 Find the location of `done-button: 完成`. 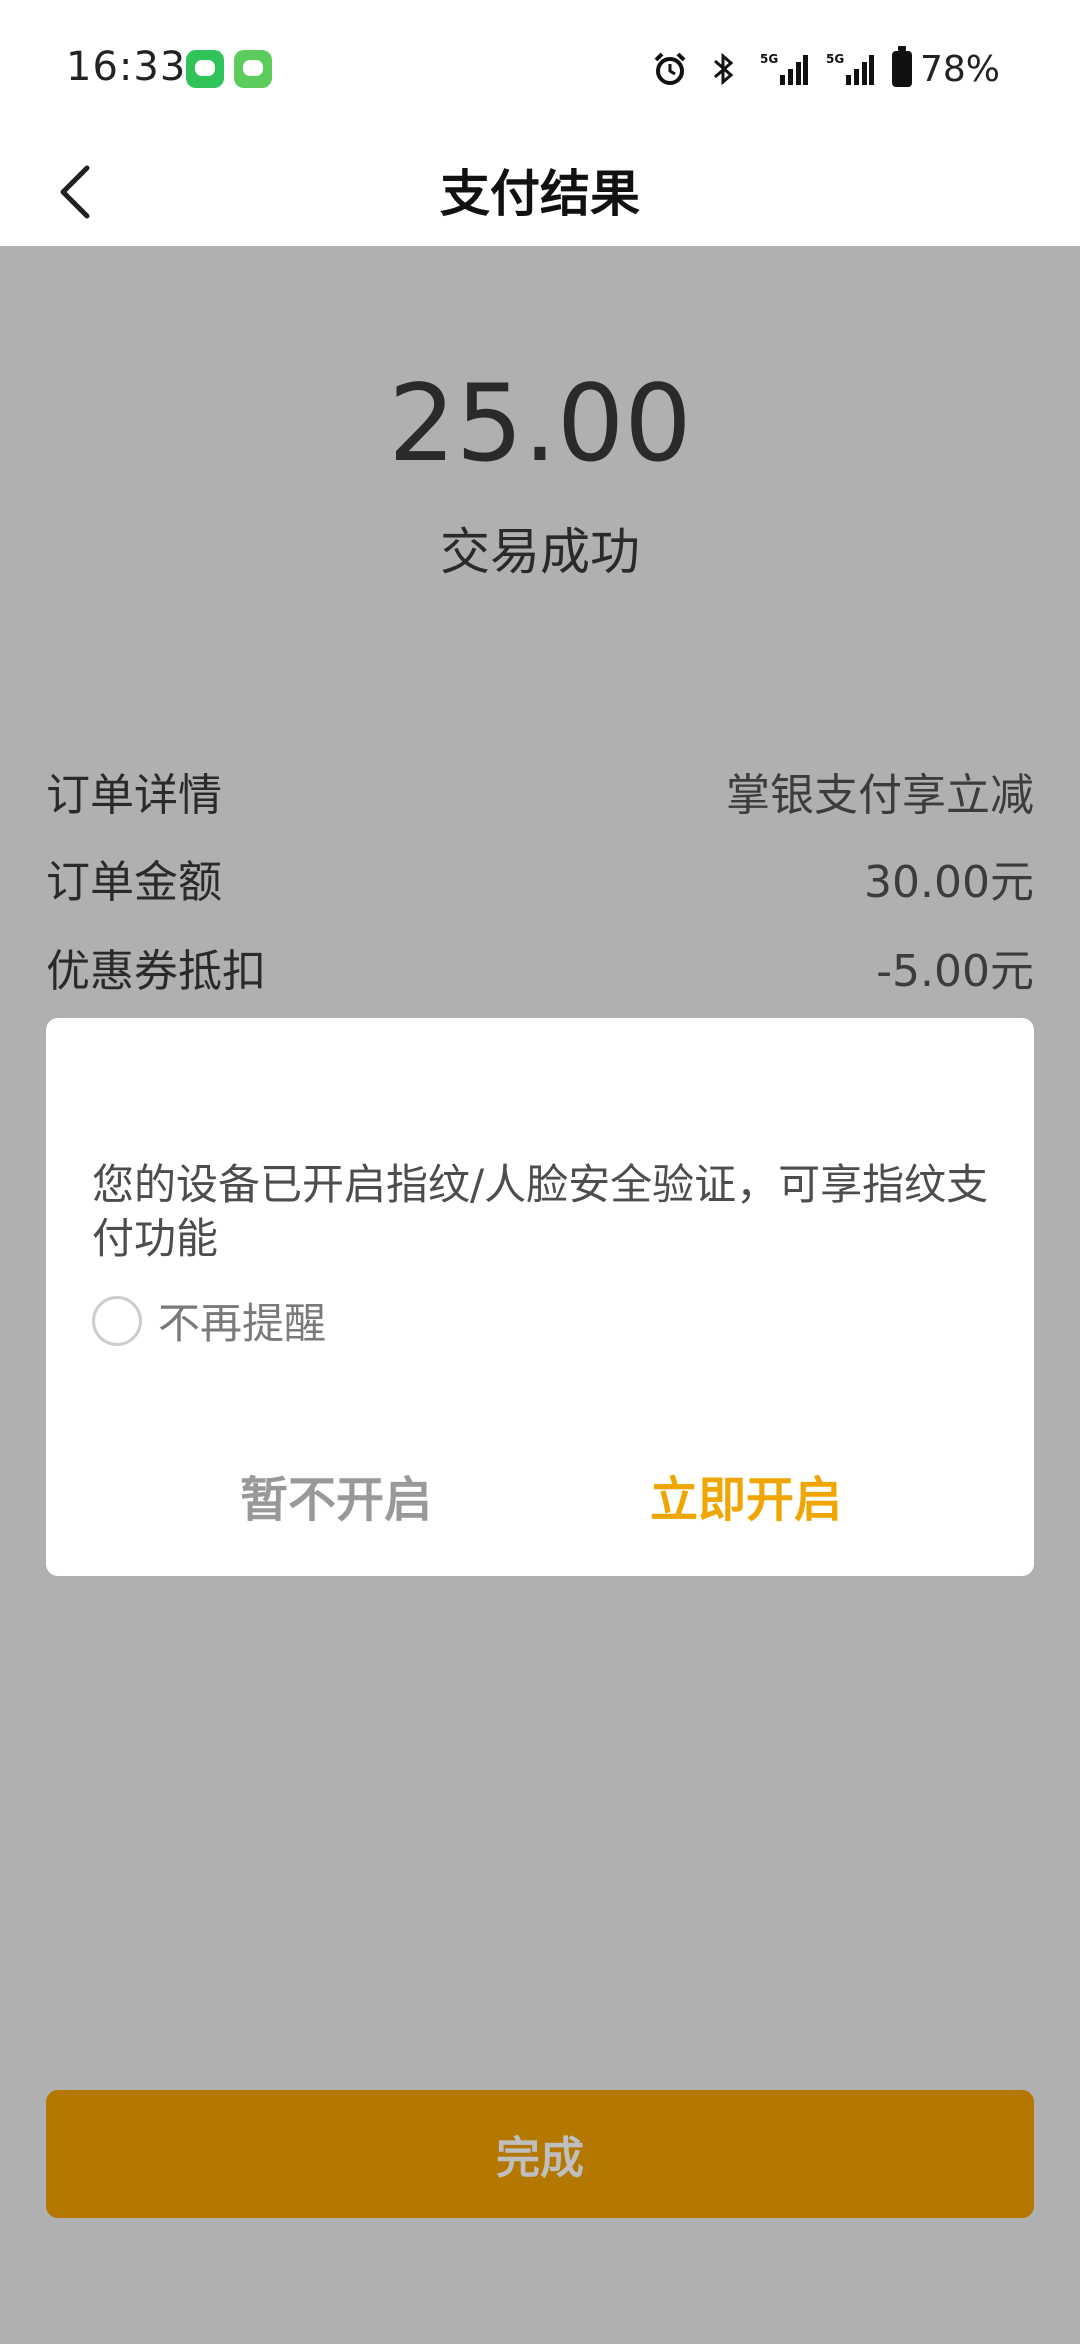

done-button: 完成 is located at coordinates (540, 2154).